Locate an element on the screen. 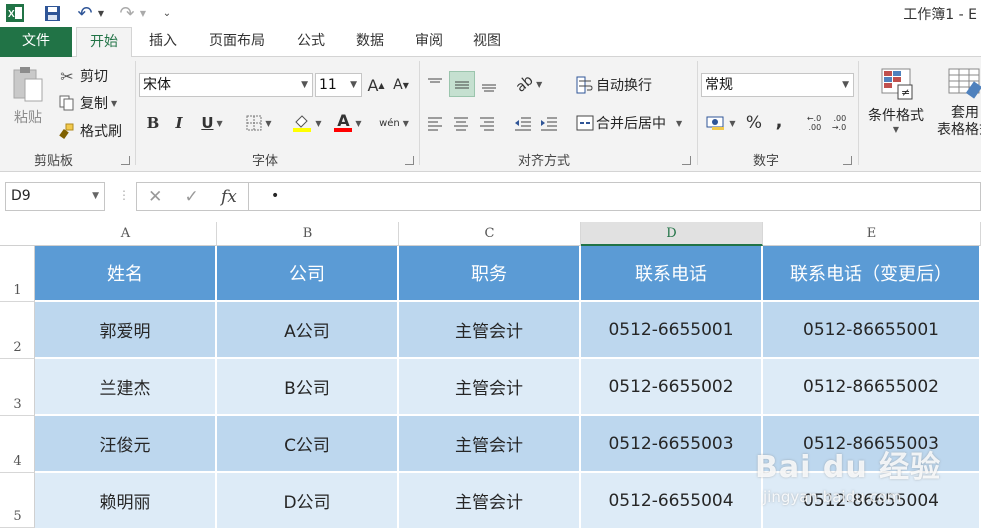 The height and width of the screenshot is (528, 981). phonetic-icon: wén is located at coordinates (389, 123).